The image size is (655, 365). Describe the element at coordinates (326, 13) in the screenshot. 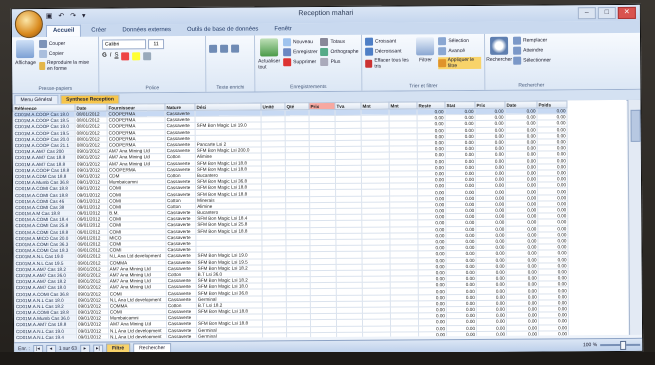

I see `window-title: Reception mahari` at that location.